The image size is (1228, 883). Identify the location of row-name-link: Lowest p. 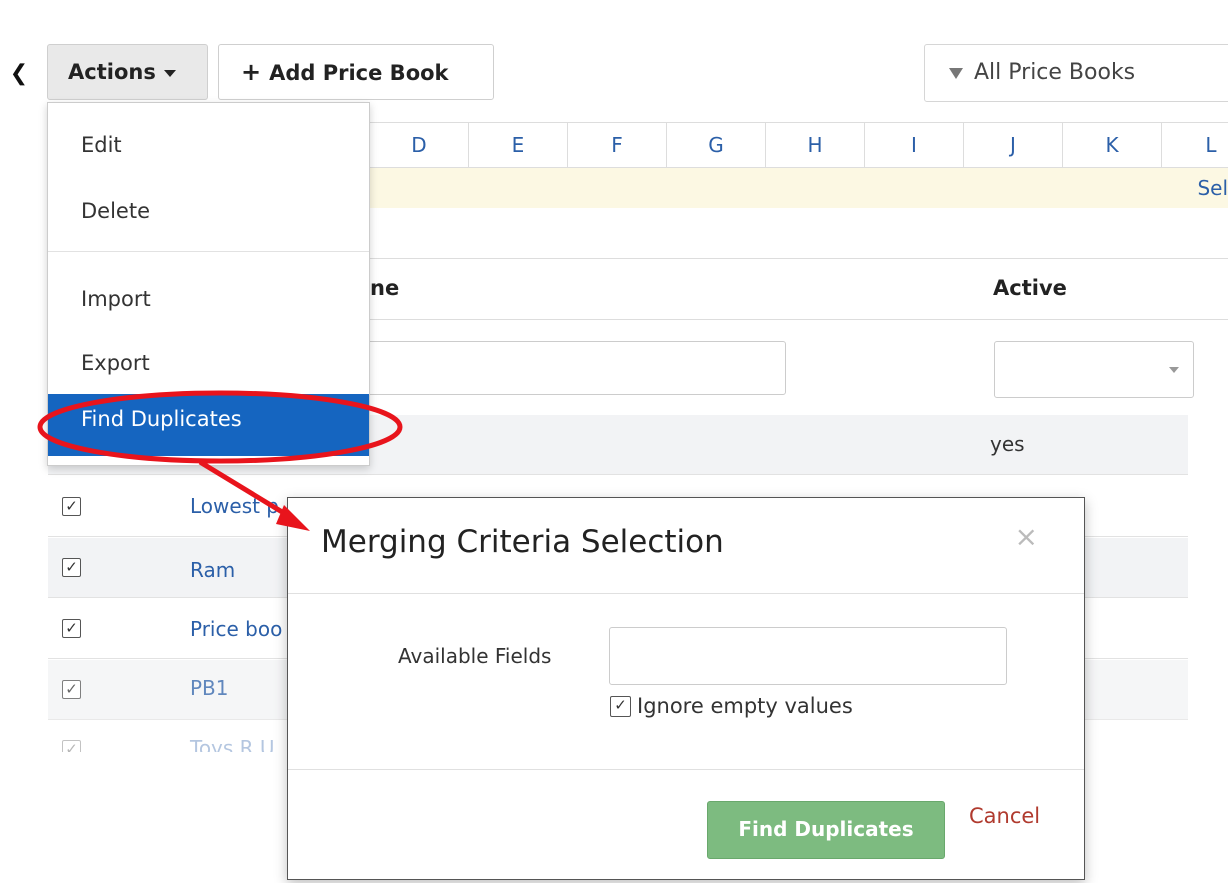
(234, 506).